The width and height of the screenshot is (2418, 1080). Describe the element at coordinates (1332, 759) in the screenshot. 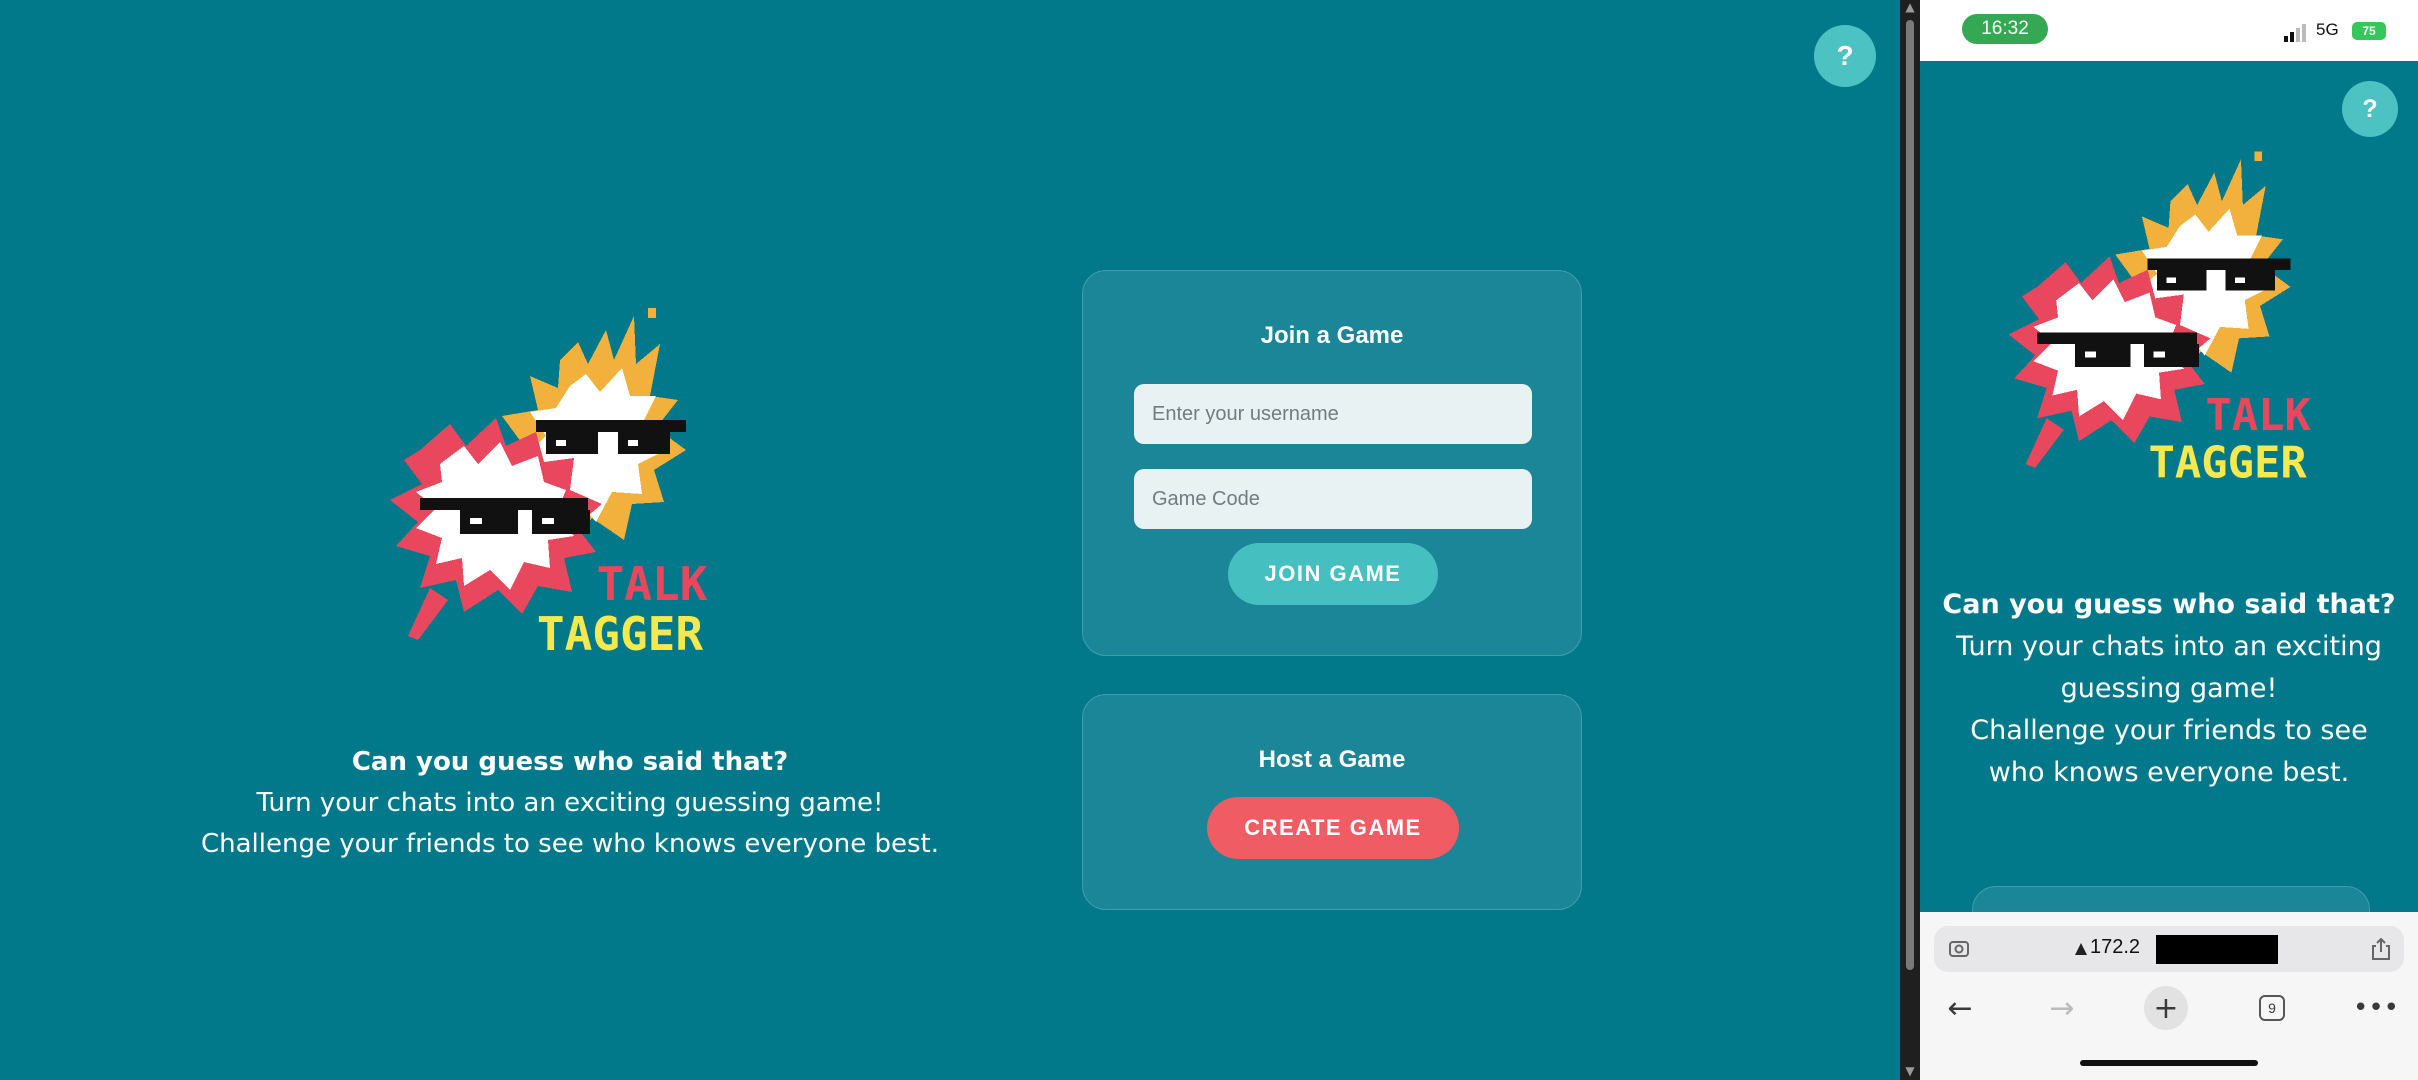

I see `host-game-title: Host a Game` at that location.